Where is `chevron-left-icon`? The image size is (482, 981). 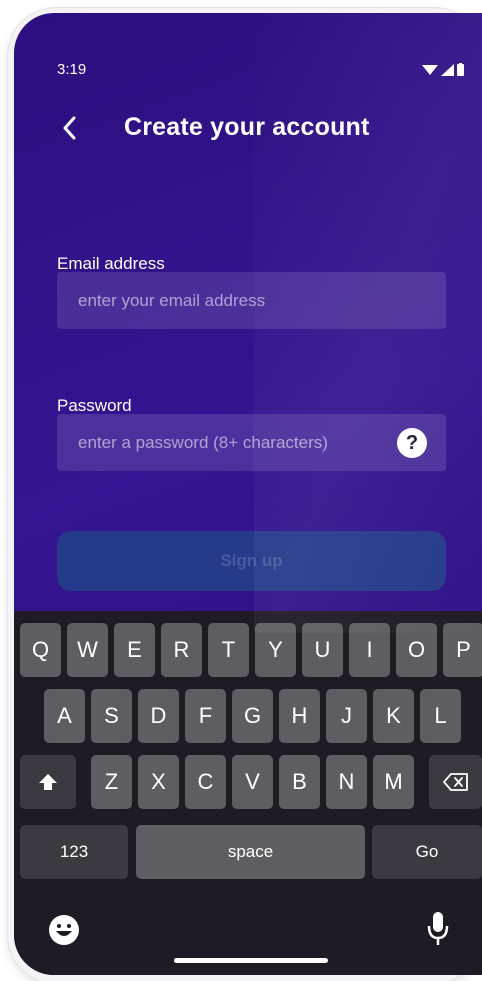 chevron-left-icon is located at coordinates (69, 128).